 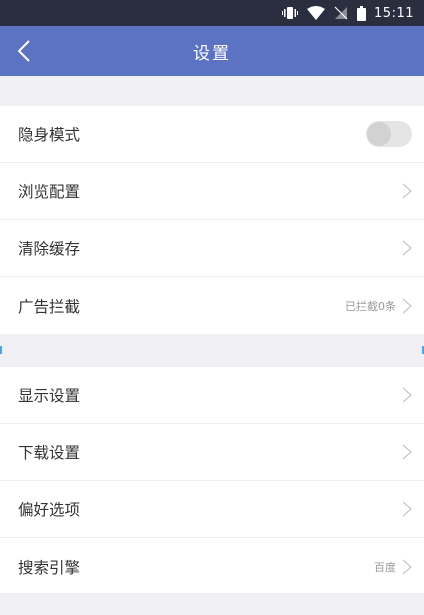 I want to click on battery-icon, so click(x=362, y=13).